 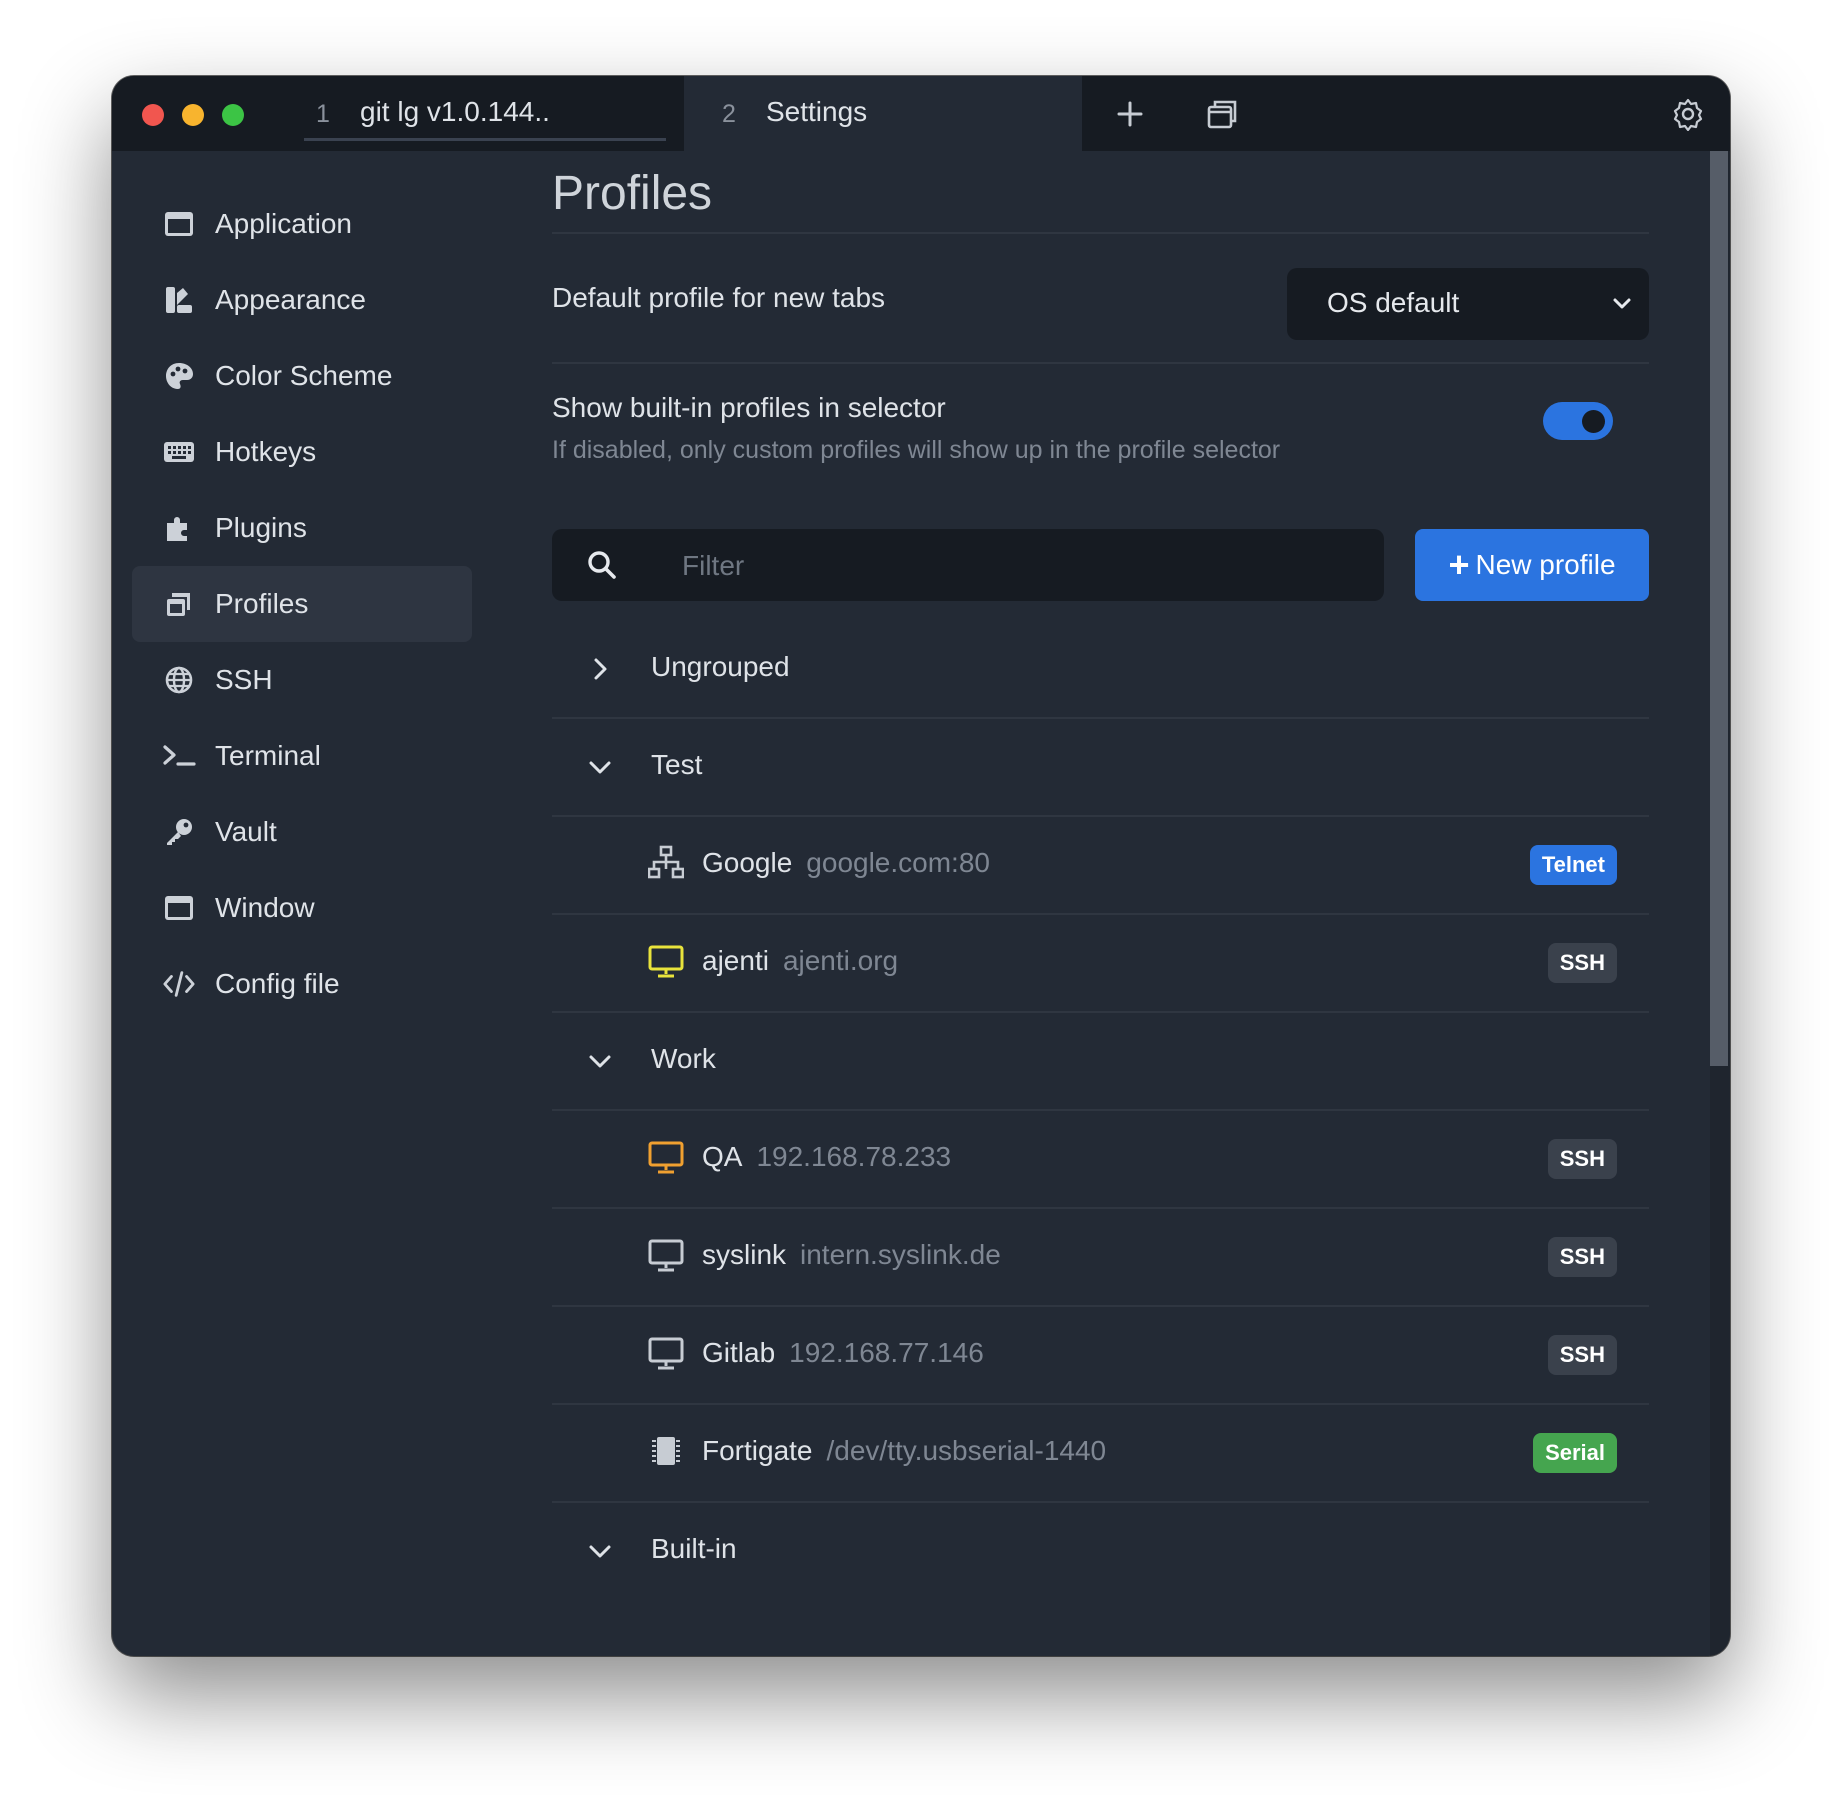 I want to click on sidebar-item-plugins: Plugins, so click(x=302, y=528).